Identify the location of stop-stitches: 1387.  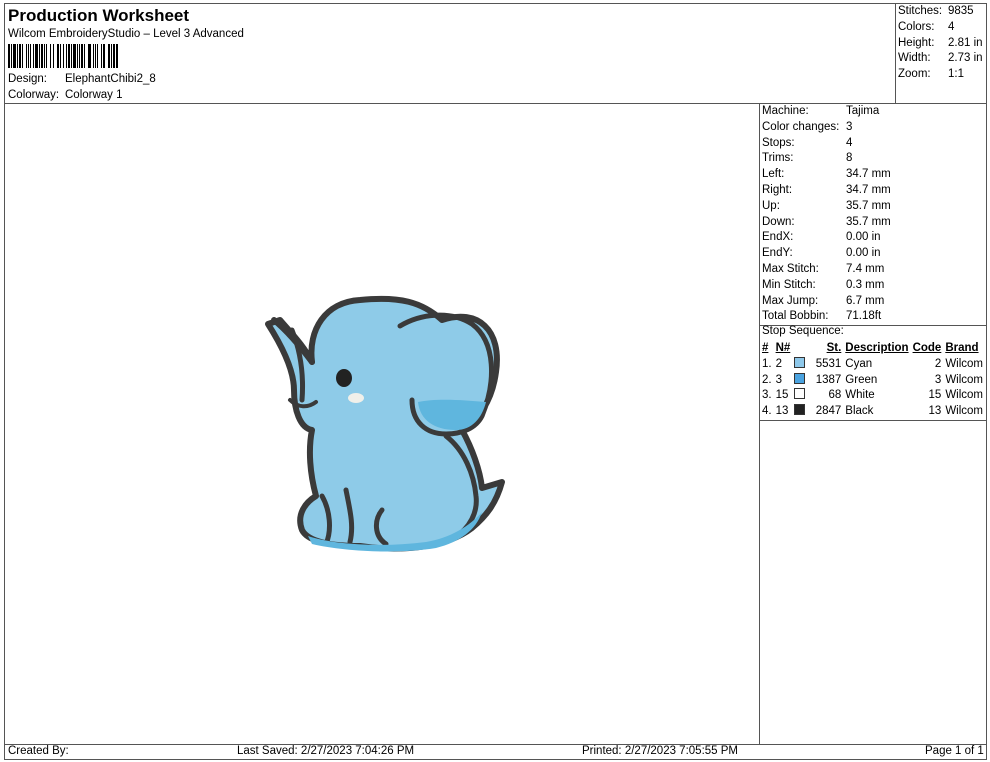
(817, 380).